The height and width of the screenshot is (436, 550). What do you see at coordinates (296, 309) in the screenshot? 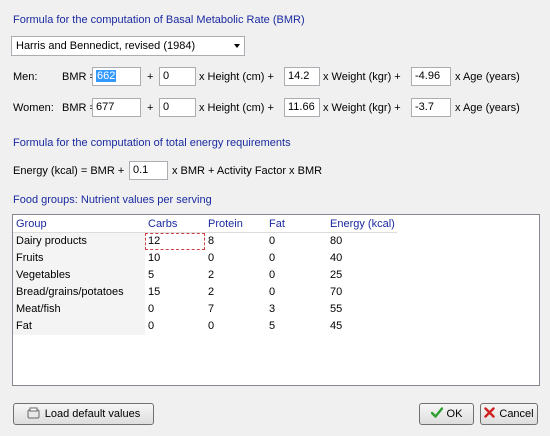
I see `cell-fat: 3` at bounding box center [296, 309].